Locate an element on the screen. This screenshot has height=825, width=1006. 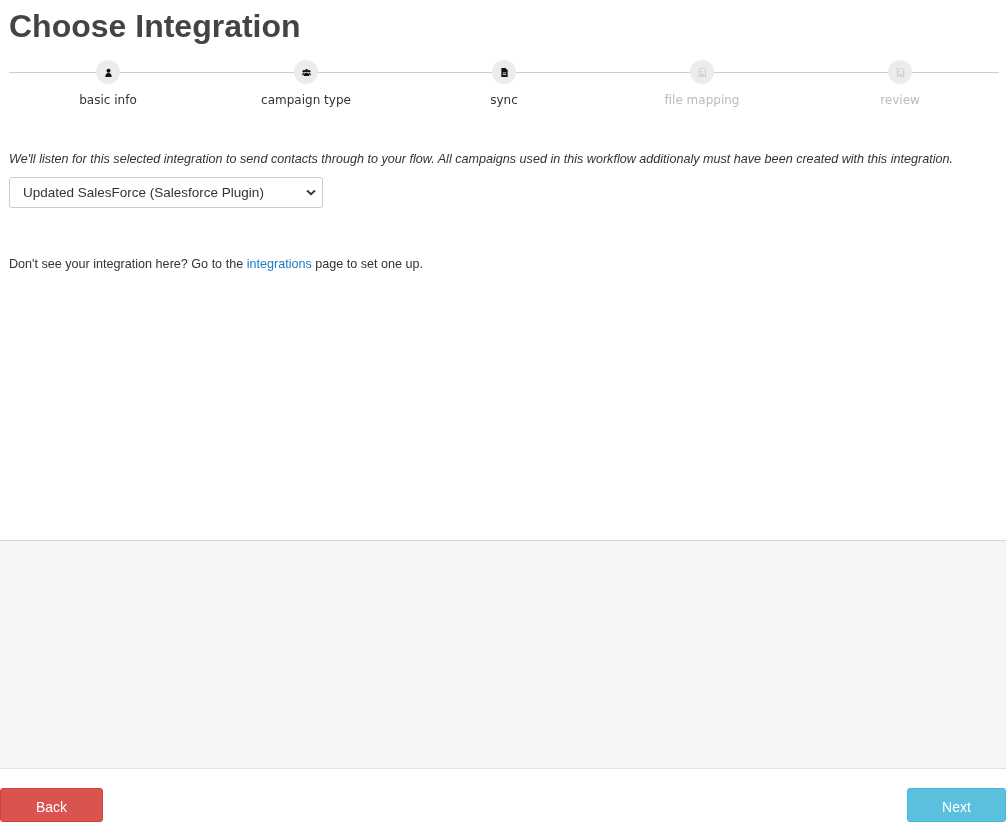
help-text: Don't see your integration here? Go to the integrations page to set one up. is located at coordinates (216, 264).